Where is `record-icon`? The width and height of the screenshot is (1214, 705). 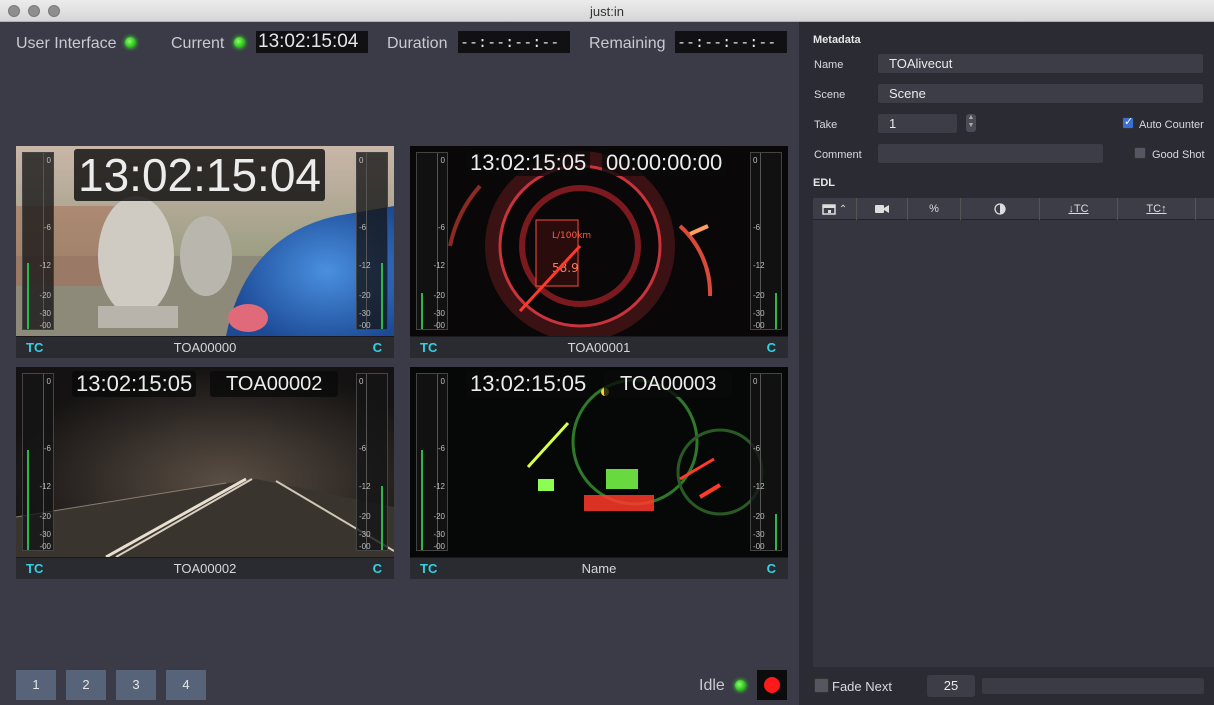
record-icon is located at coordinates (772, 685).